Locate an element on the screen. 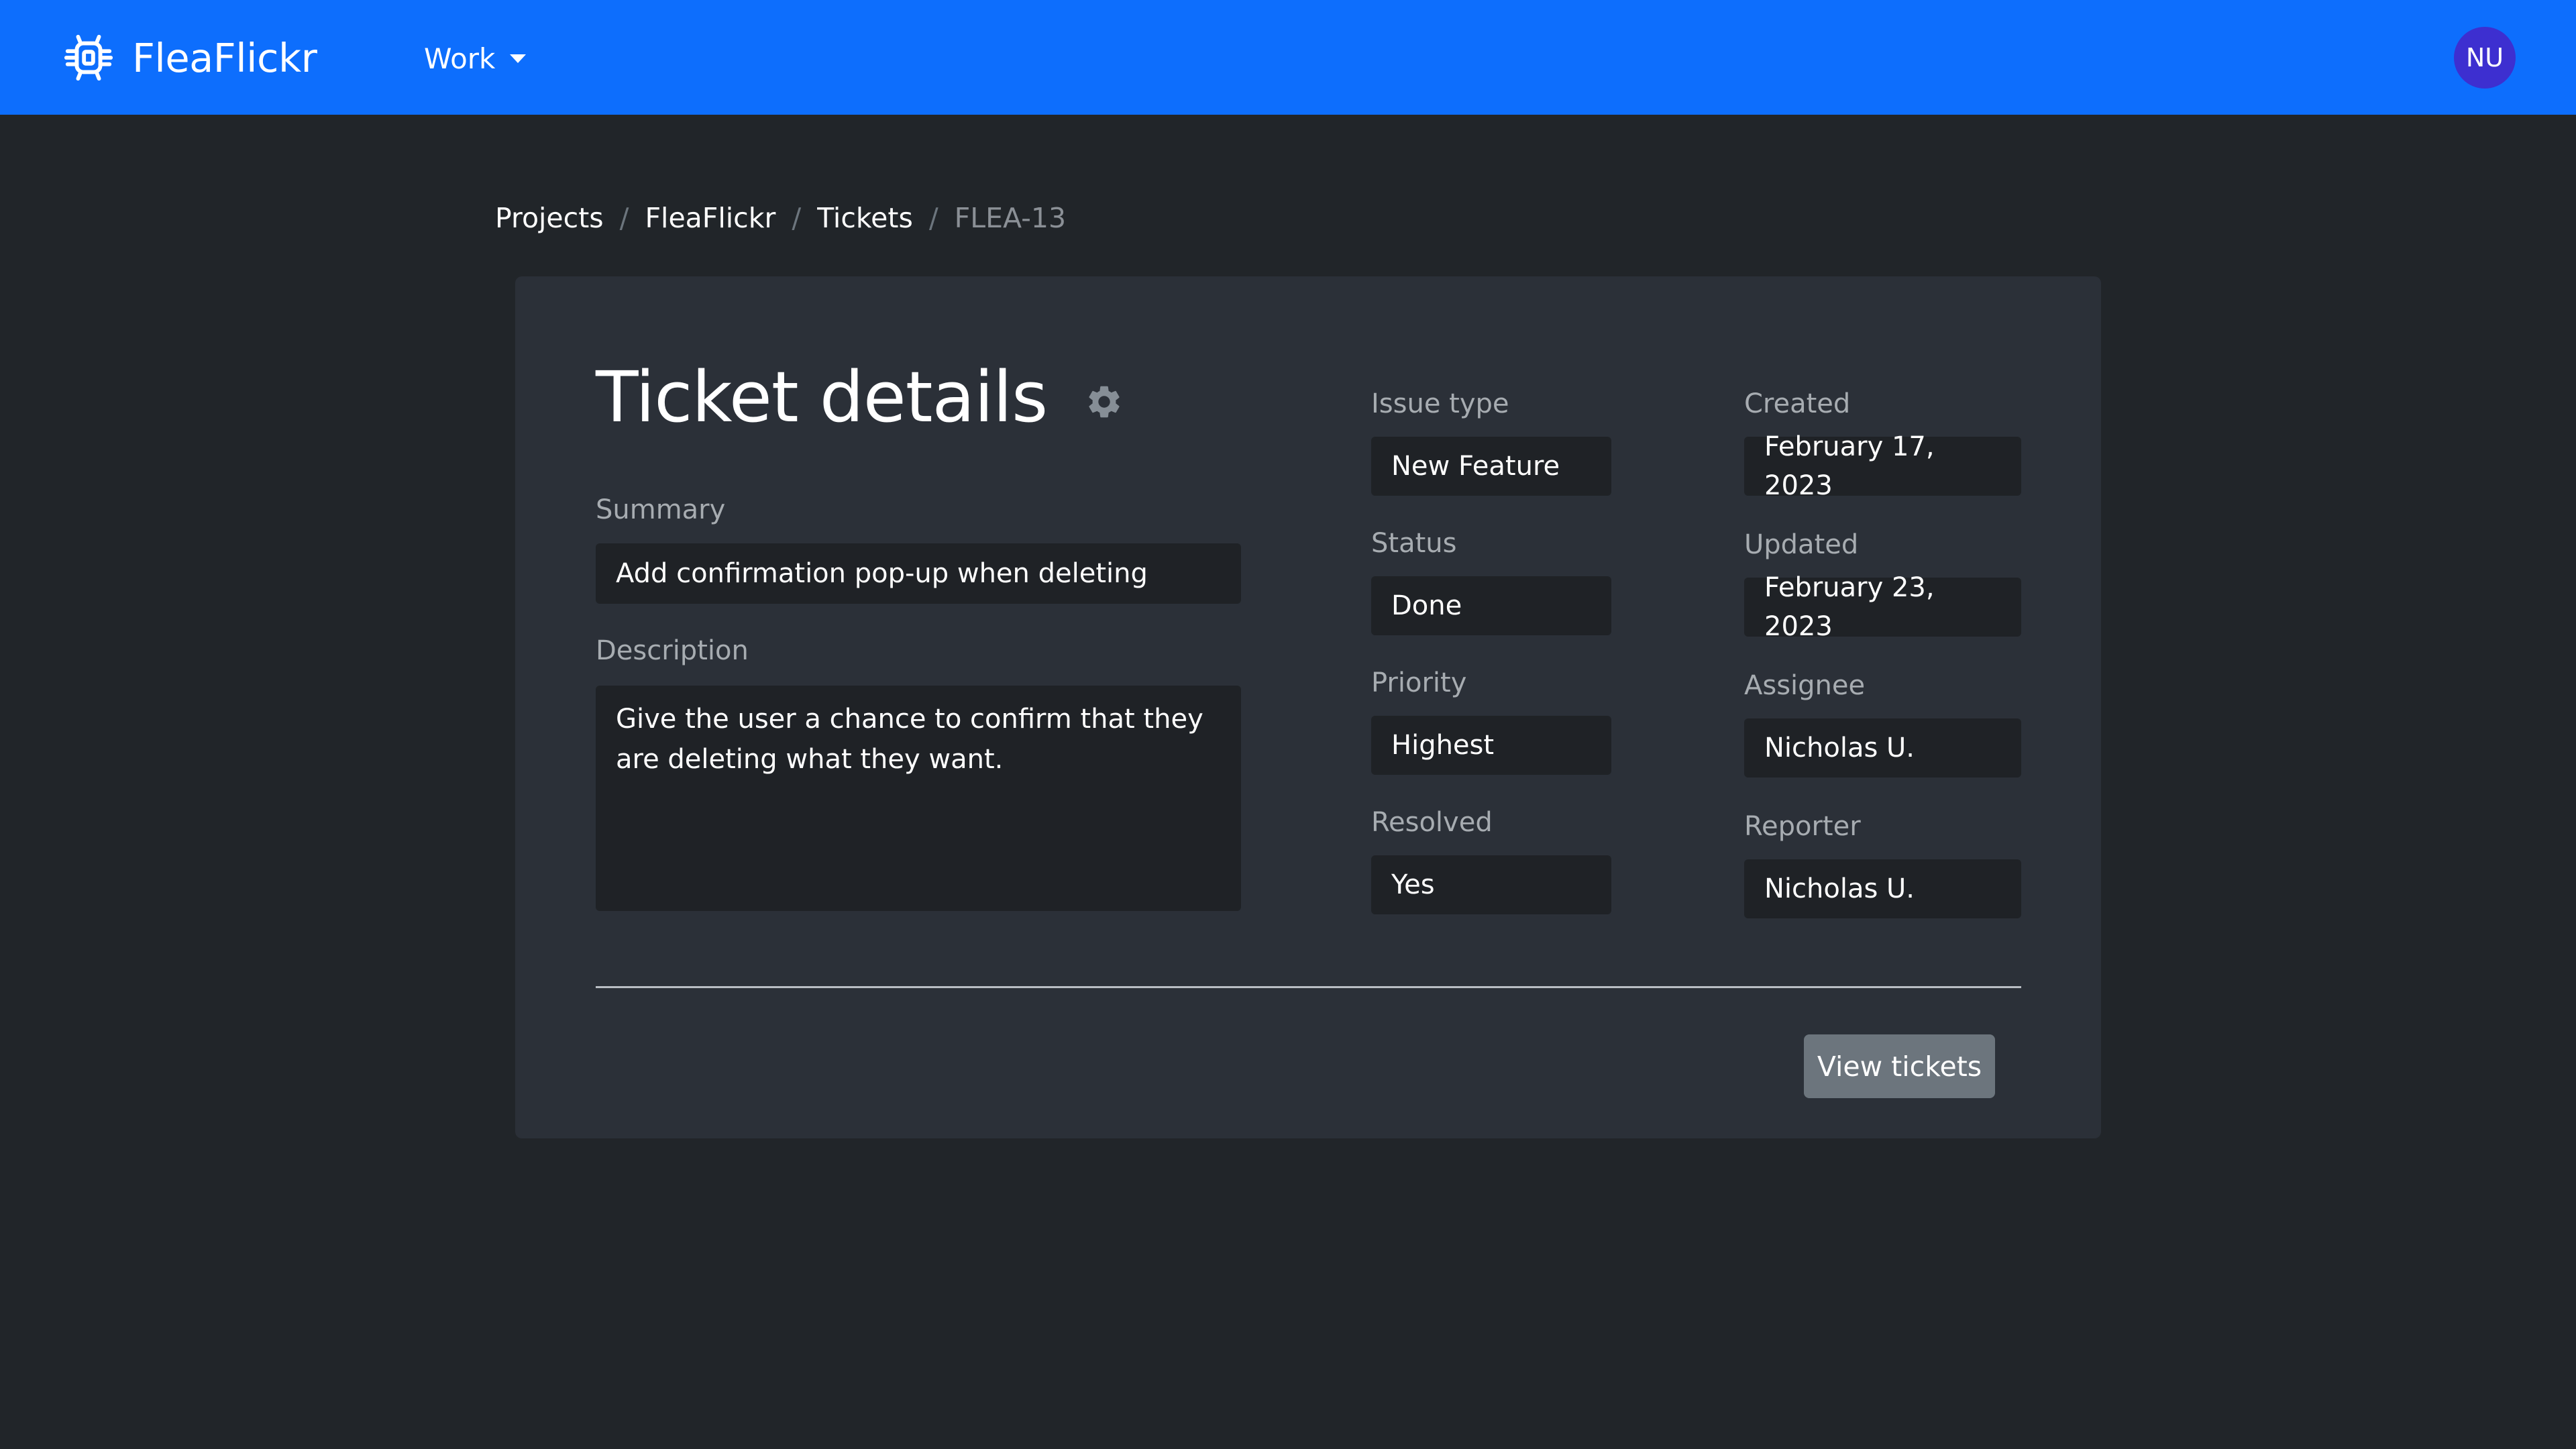 The width and height of the screenshot is (2576, 1449). avatar-initials: NU is located at coordinates (2484, 57).